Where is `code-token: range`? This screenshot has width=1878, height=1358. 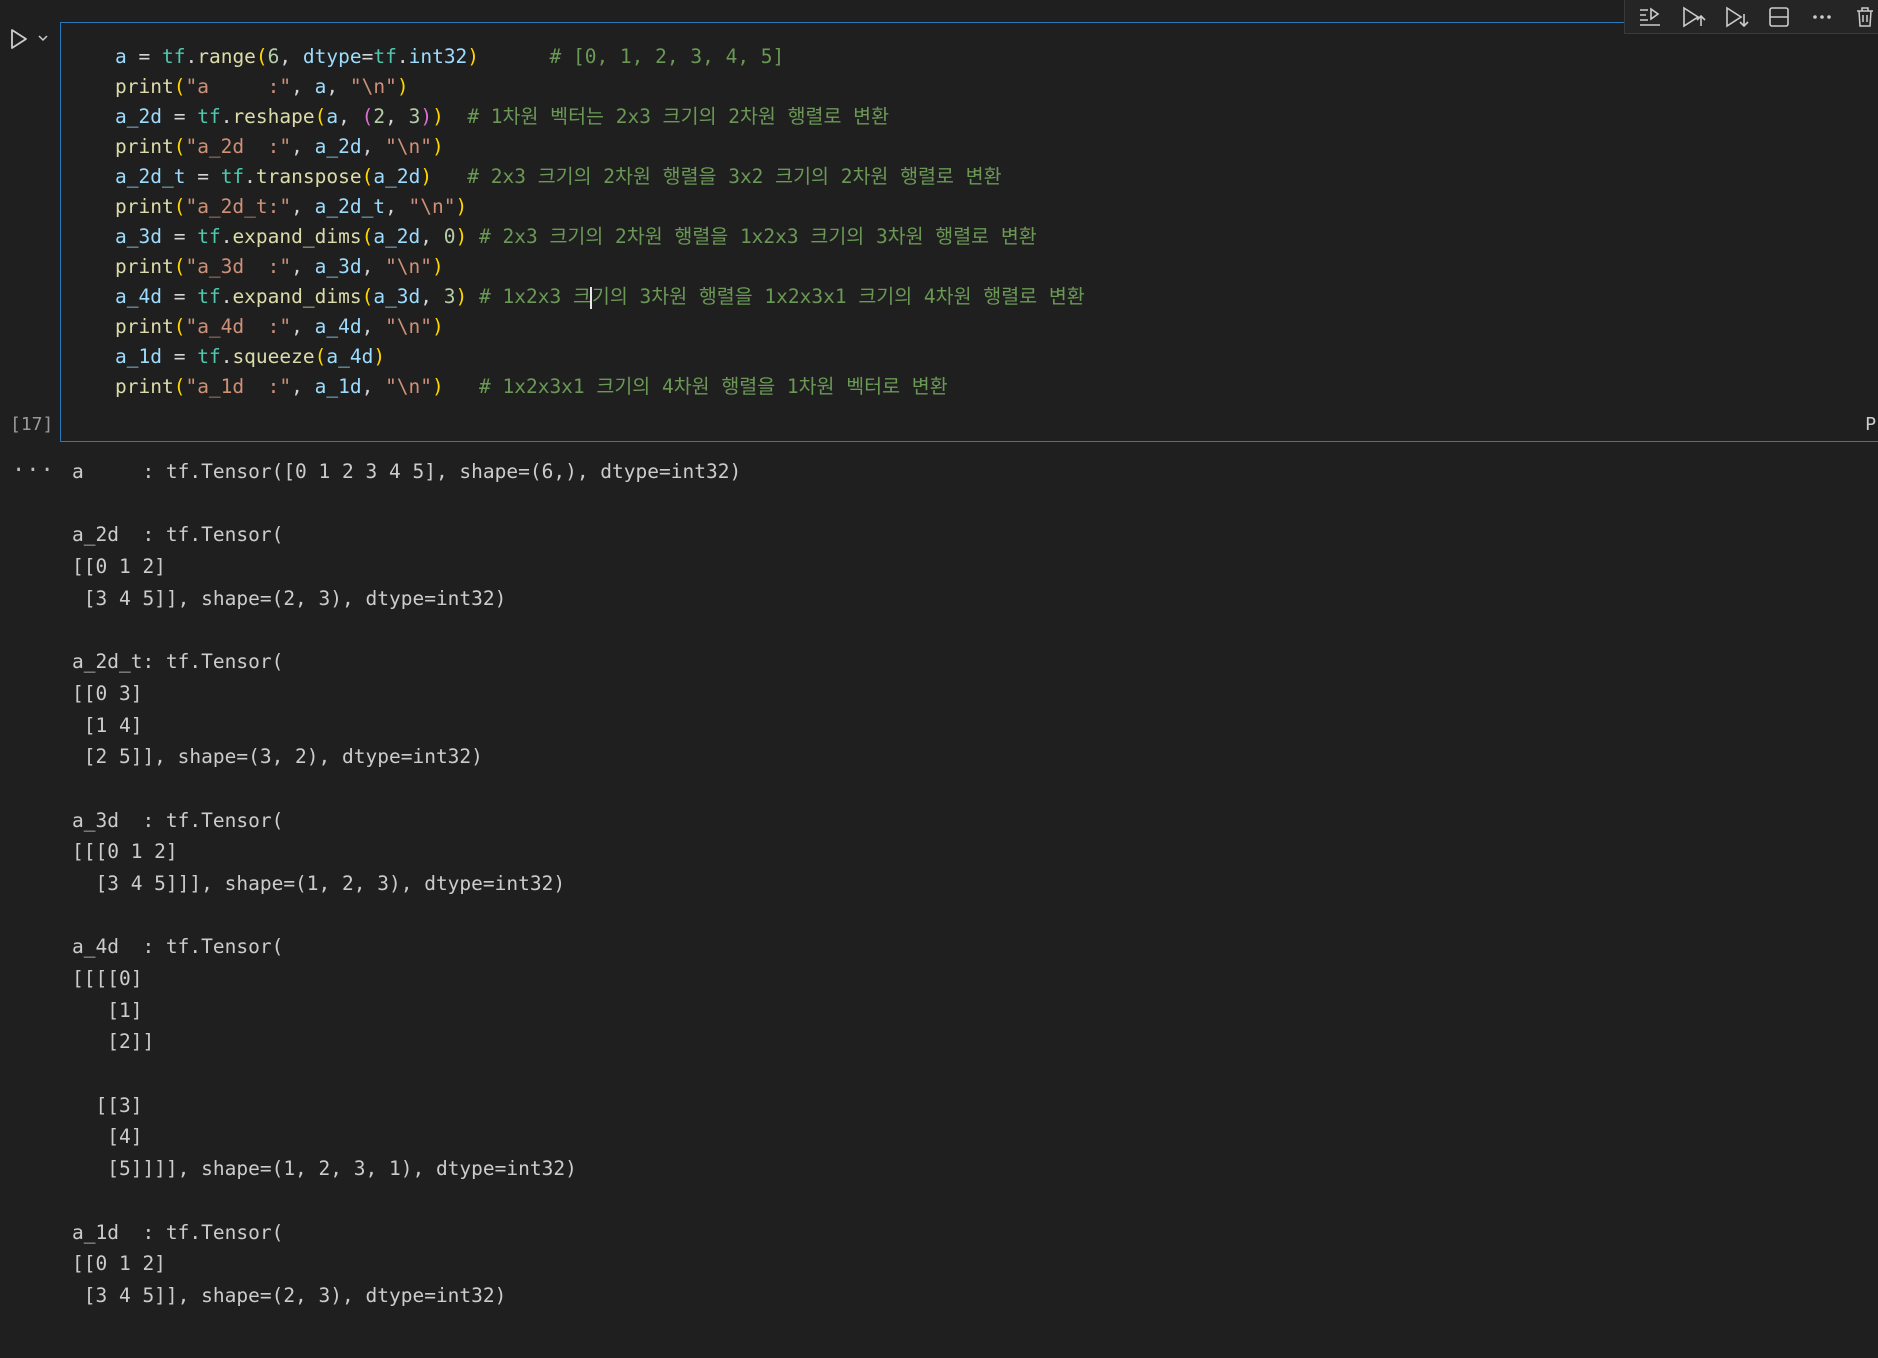 code-token: range is located at coordinates (226, 56).